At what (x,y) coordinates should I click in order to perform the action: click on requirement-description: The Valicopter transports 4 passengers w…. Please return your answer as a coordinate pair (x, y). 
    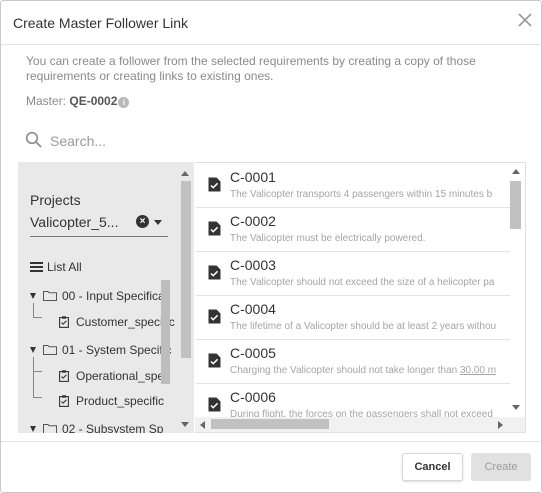
    Looking at the image, I should click on (361, 194).